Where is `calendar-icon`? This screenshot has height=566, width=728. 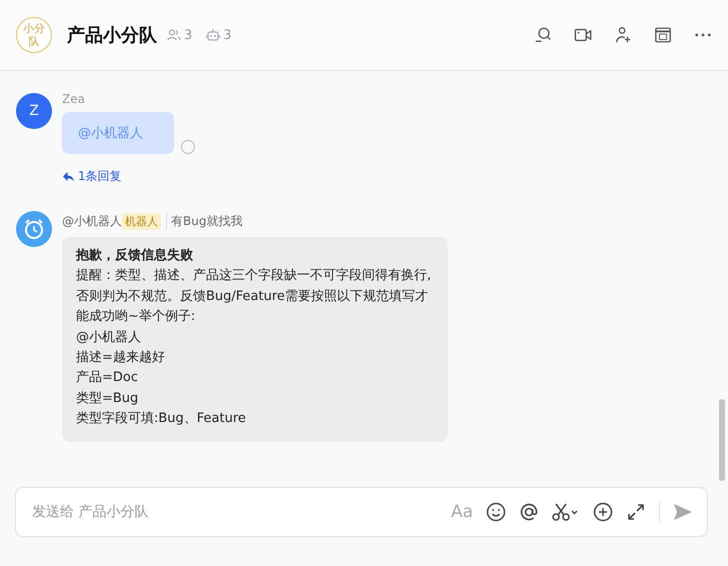
calendar-icon is located at coordinates (663, 35).